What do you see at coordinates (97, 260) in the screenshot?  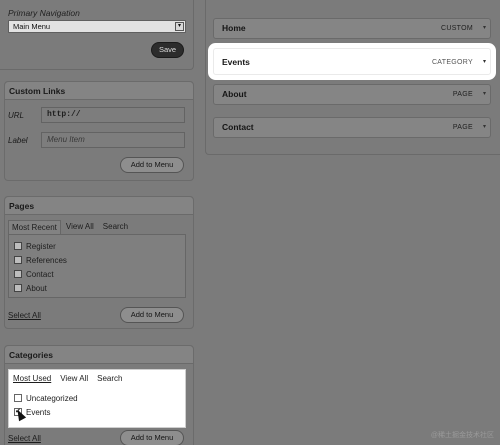 I see `list-item: References` at bounding box center [97, 260].